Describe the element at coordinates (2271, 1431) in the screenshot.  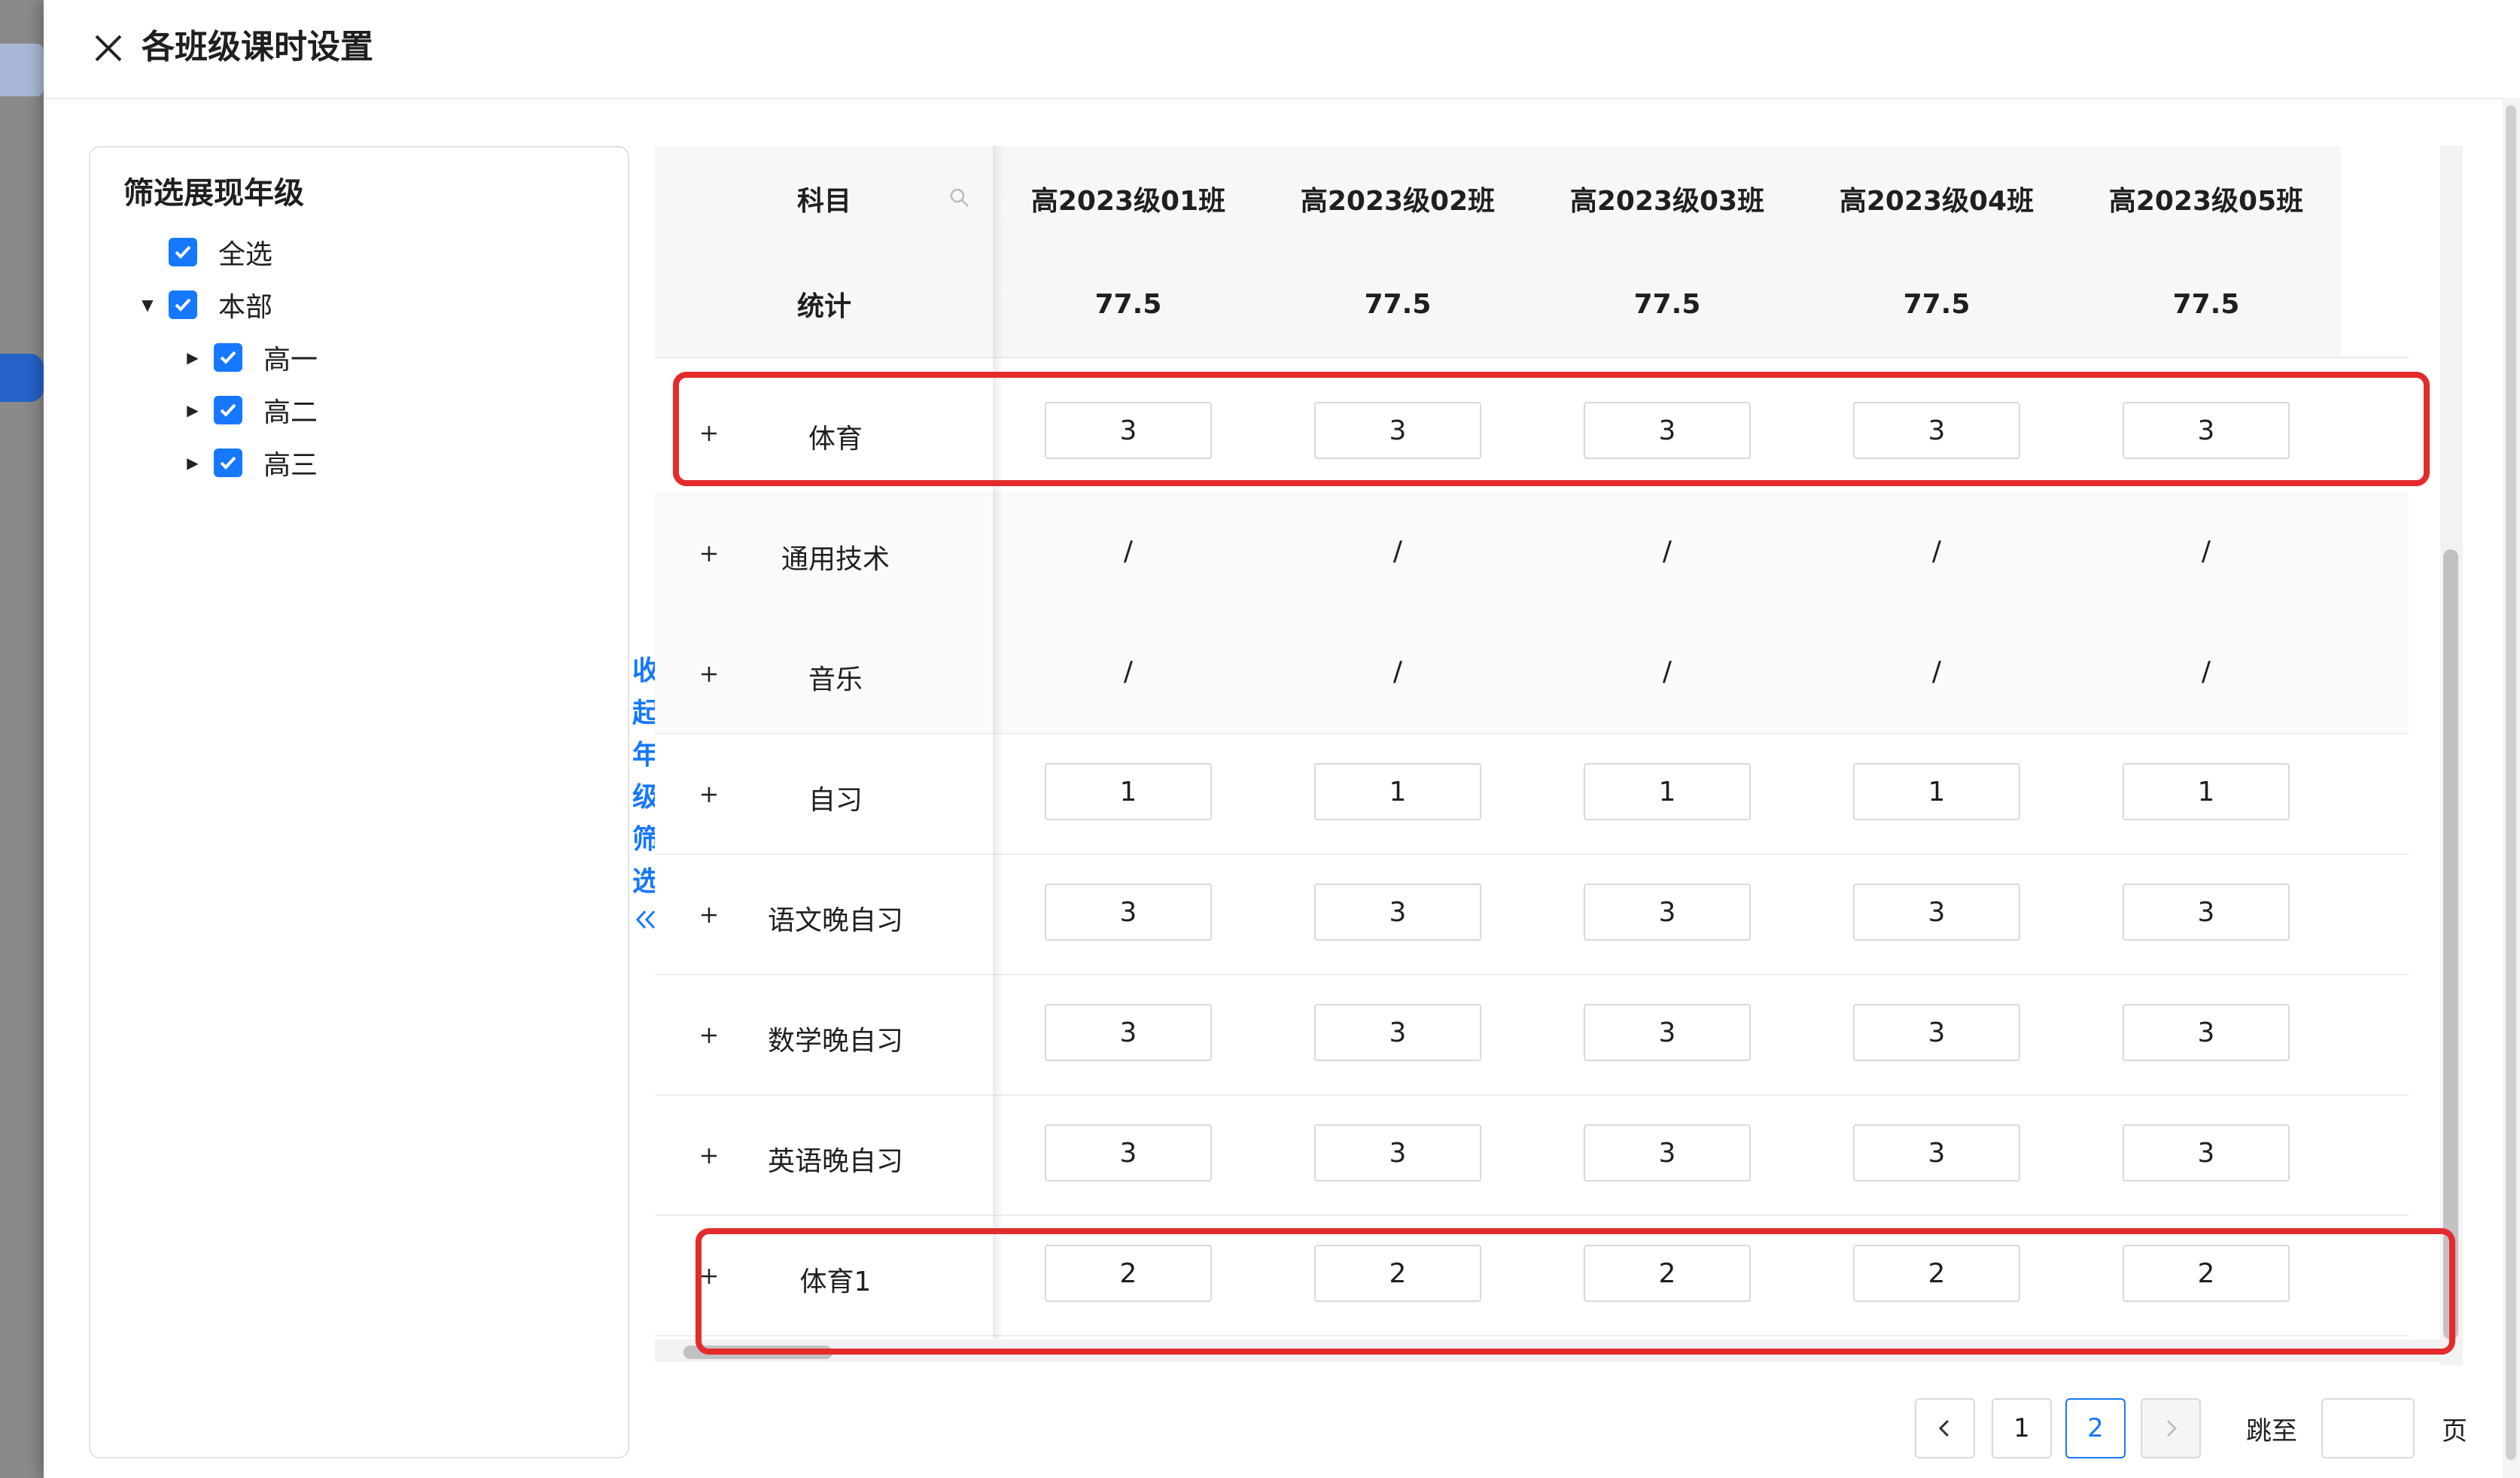
I see `jump-to-label: 跳至` at that location.